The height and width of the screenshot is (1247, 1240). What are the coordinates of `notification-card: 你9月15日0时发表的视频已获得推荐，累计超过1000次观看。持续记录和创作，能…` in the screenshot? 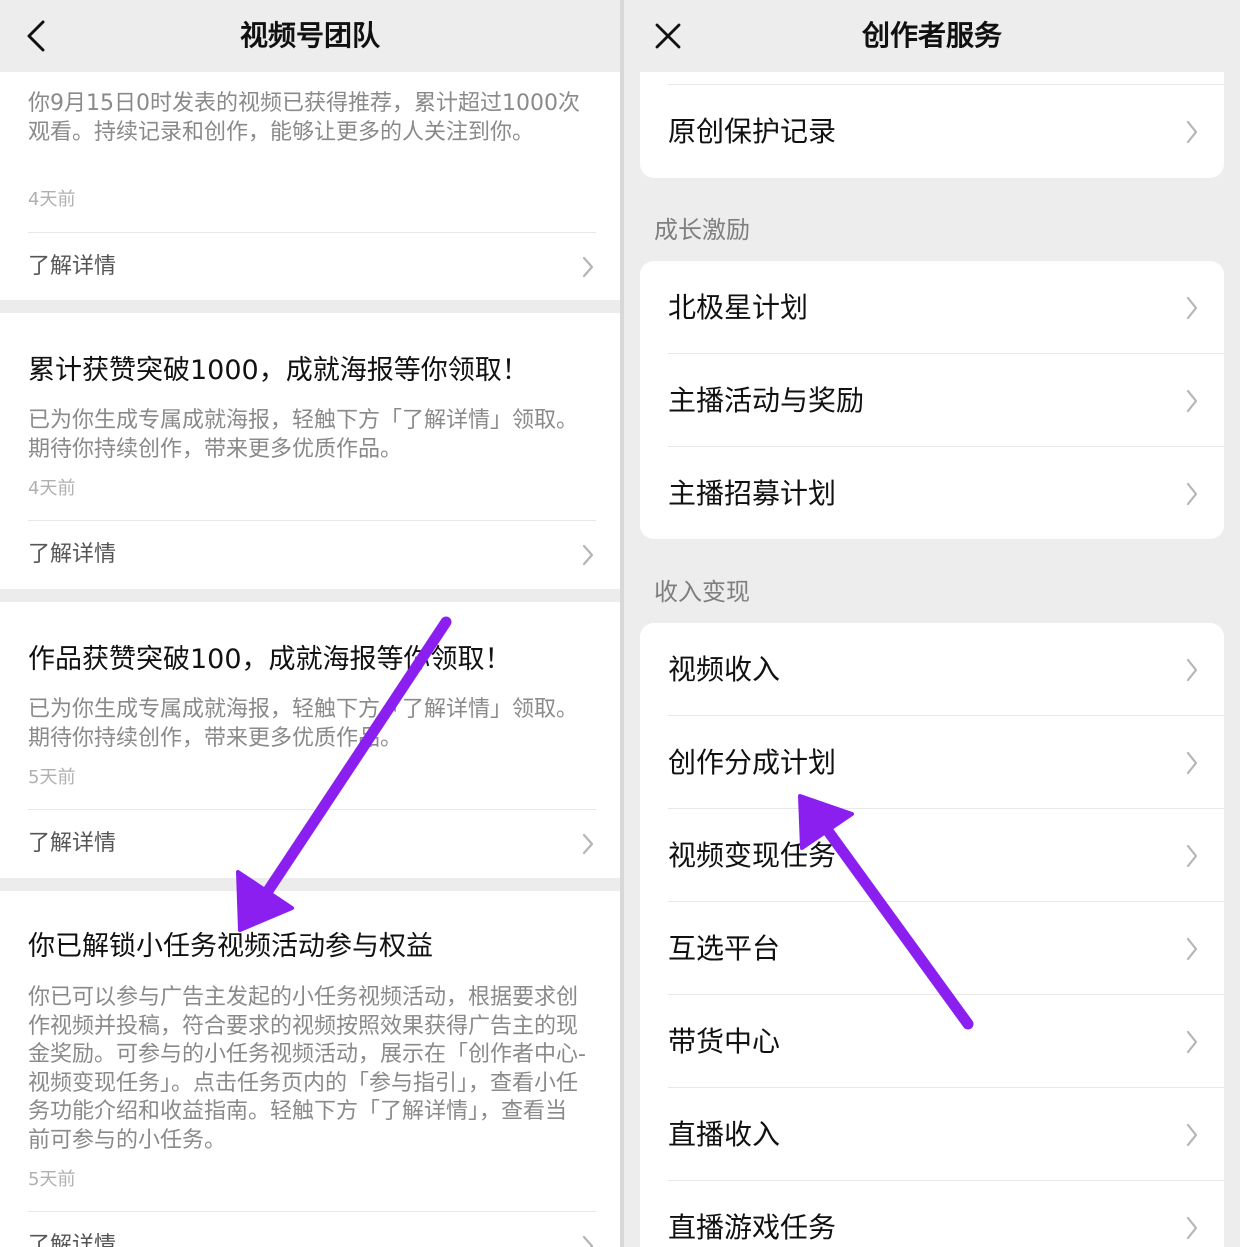 It's located at (310, 186).